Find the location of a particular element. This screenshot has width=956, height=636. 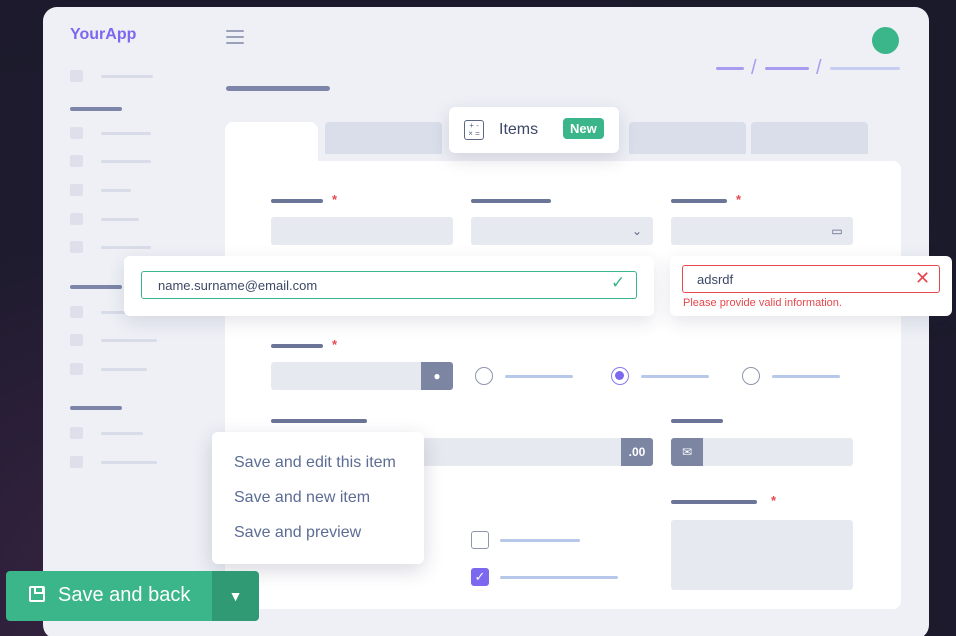

close-icon: ✕ is located at coordinates (922, 278).